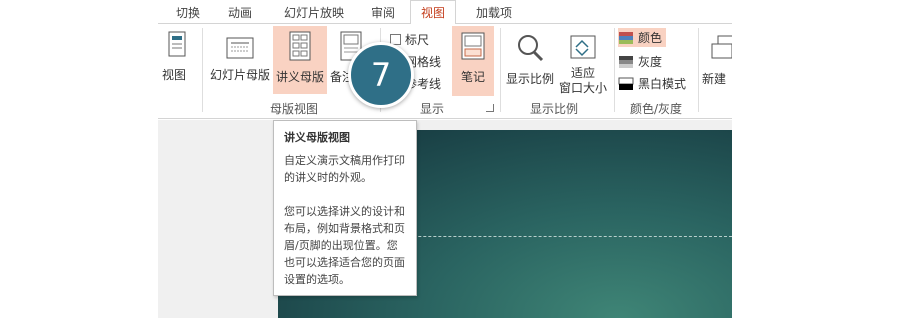 Image resolution: width=900 pixels, height=318 pixels. I want to click on grayscale-swatch-icon, so click(626, 61).